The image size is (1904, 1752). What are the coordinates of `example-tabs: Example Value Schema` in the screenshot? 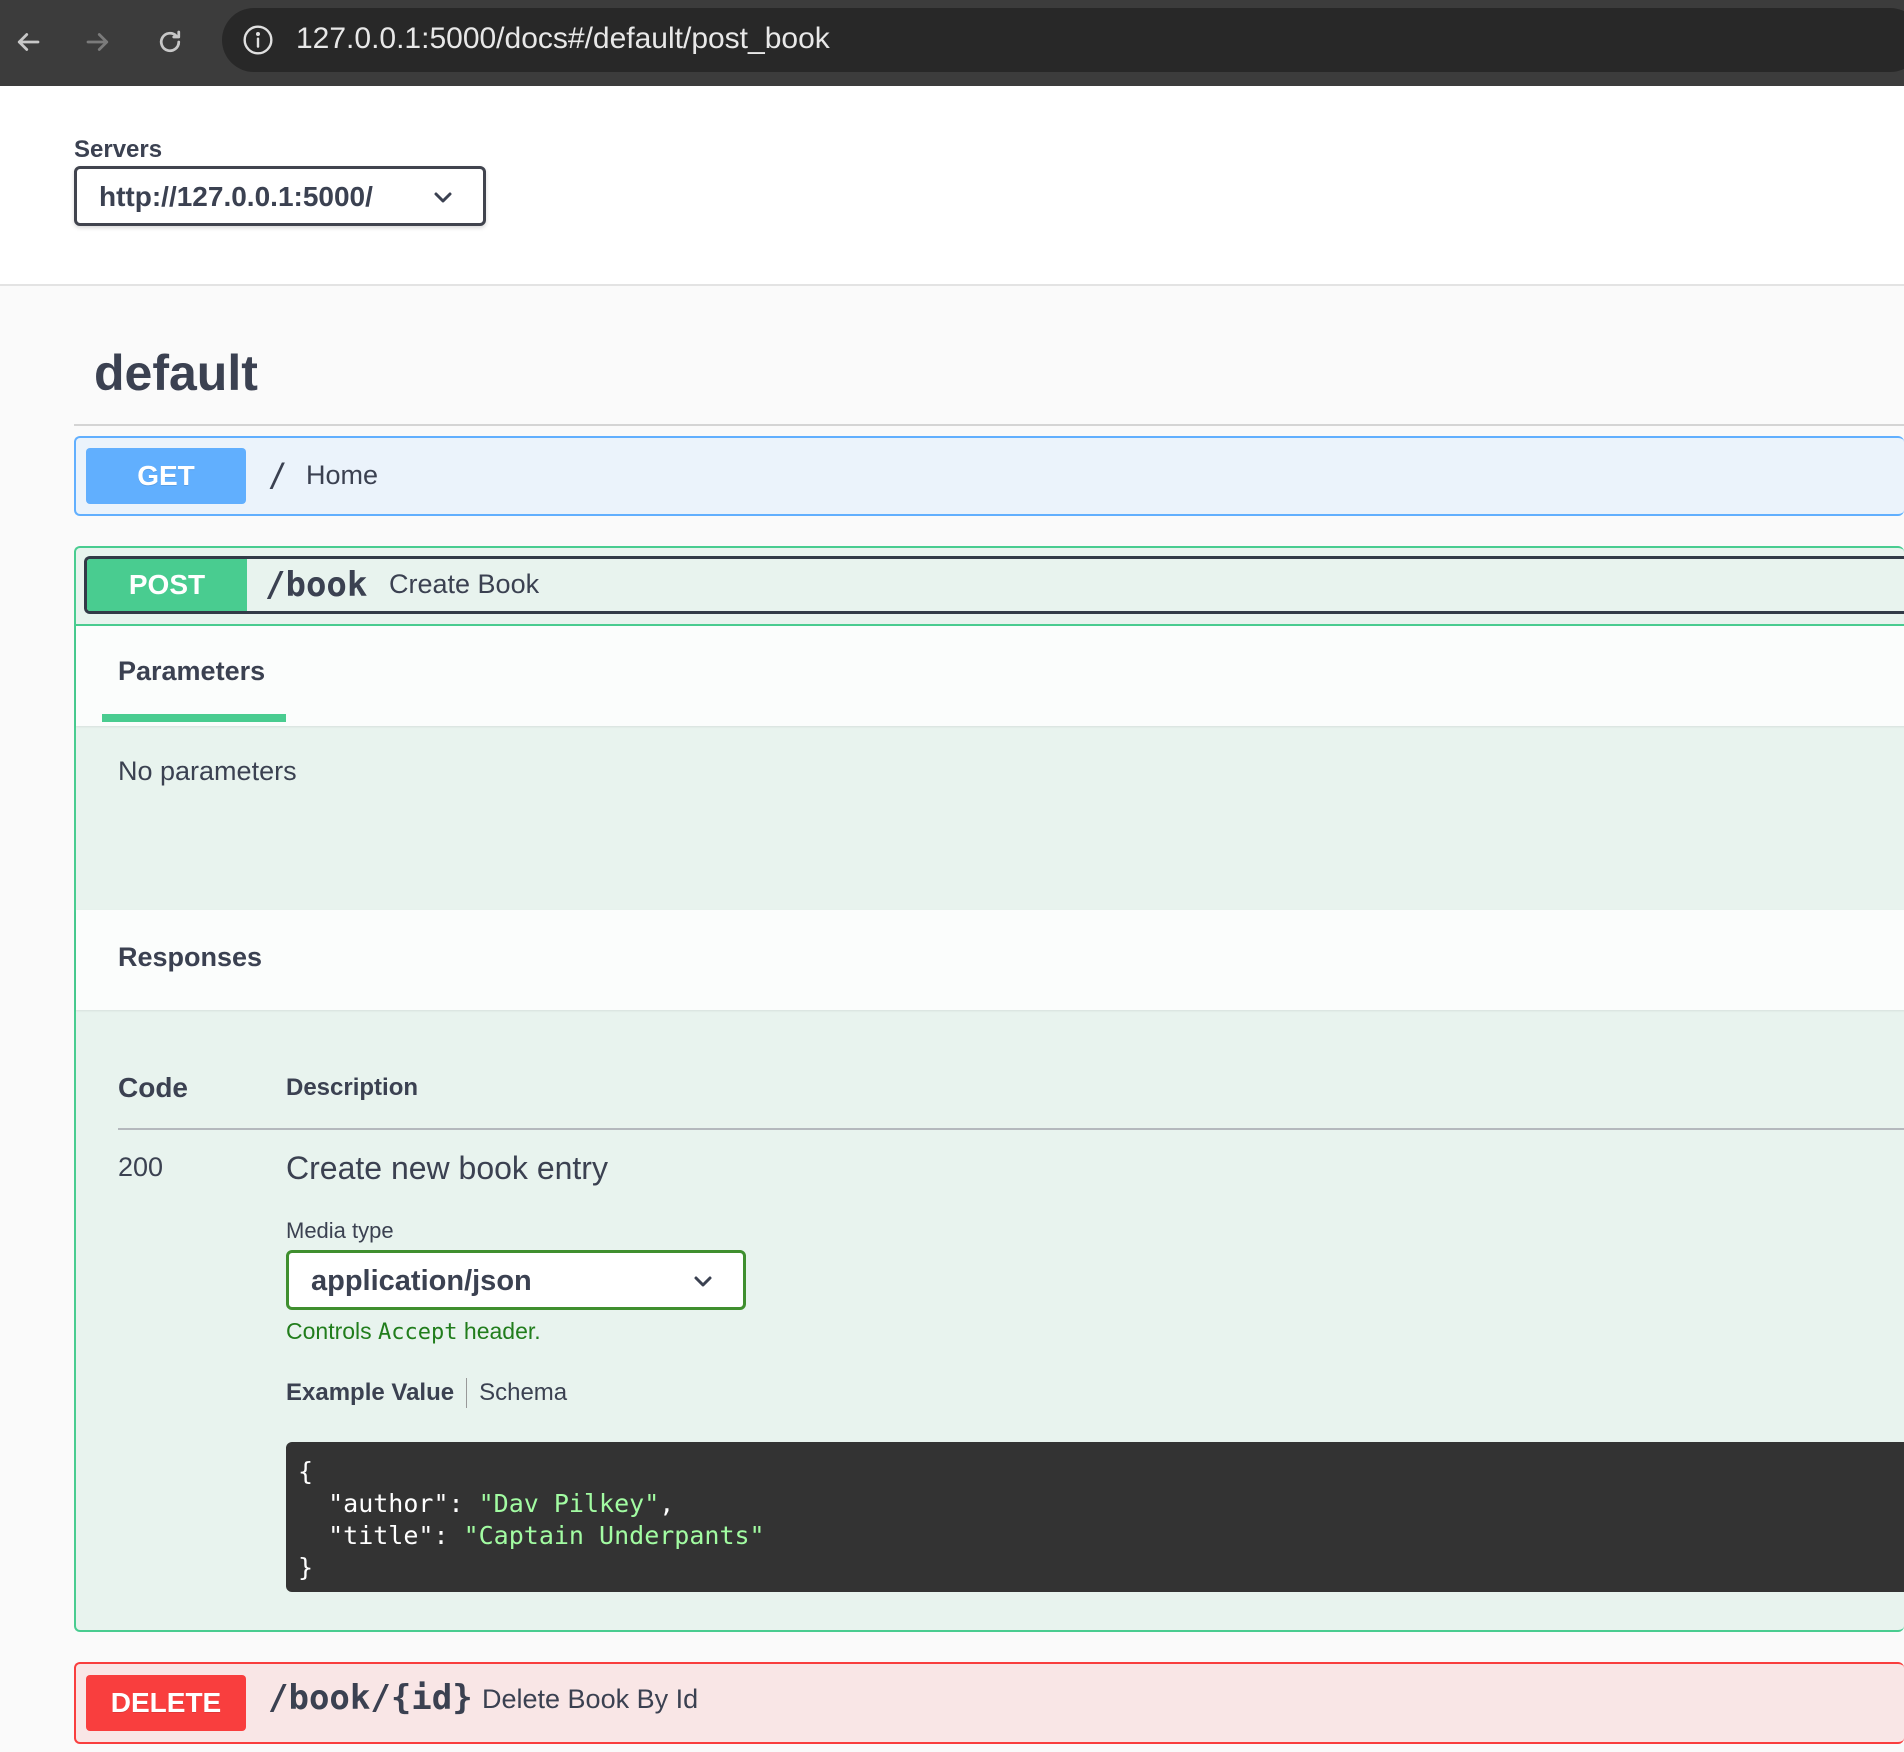 It's located at (426, 1393).